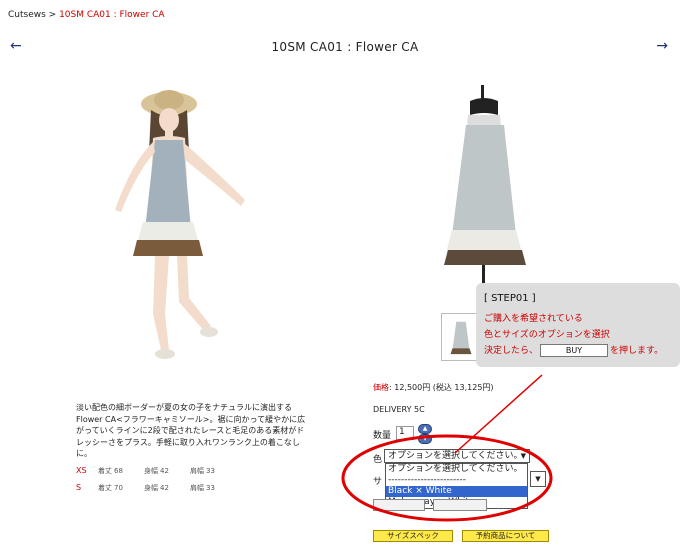  Describe the element at coordinates (118, 487) in the screenshot. I see `size-value: 70` at that location.